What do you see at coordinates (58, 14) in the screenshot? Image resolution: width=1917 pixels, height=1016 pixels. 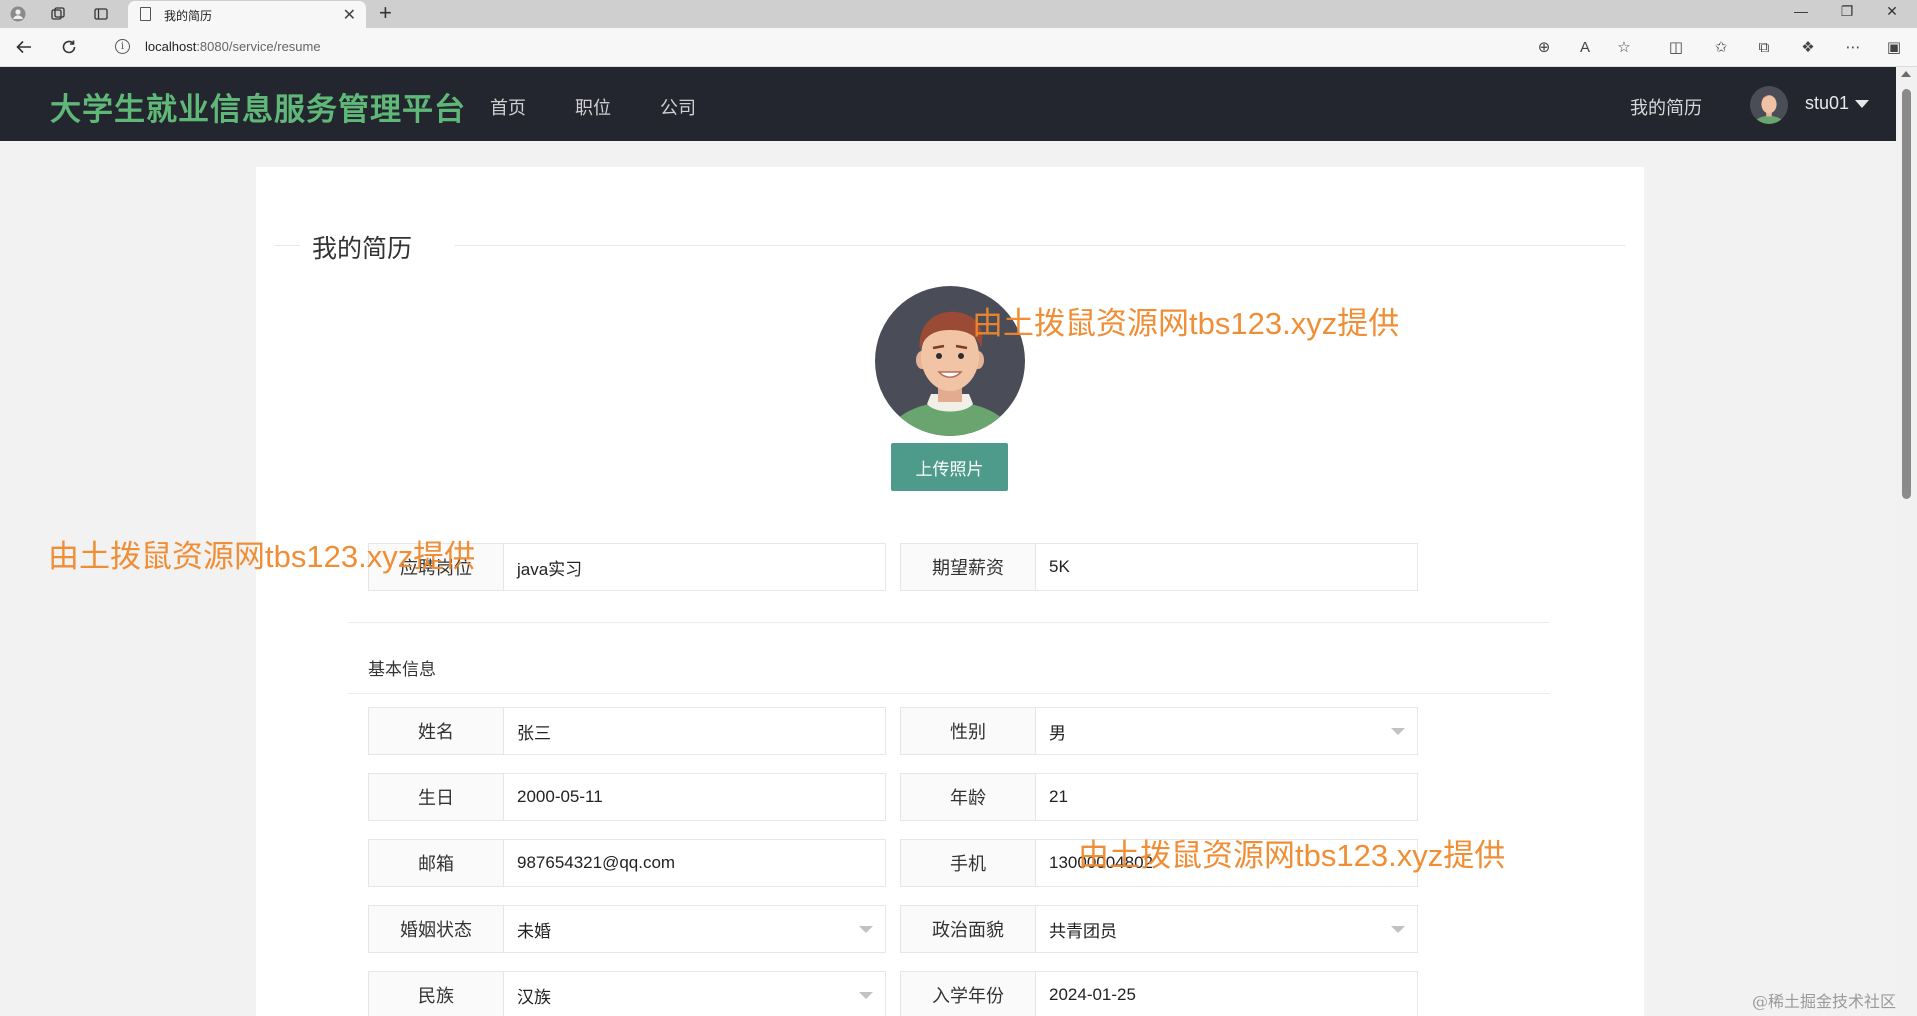 I see `workspaces-icon` at bounding box center [58, 14].